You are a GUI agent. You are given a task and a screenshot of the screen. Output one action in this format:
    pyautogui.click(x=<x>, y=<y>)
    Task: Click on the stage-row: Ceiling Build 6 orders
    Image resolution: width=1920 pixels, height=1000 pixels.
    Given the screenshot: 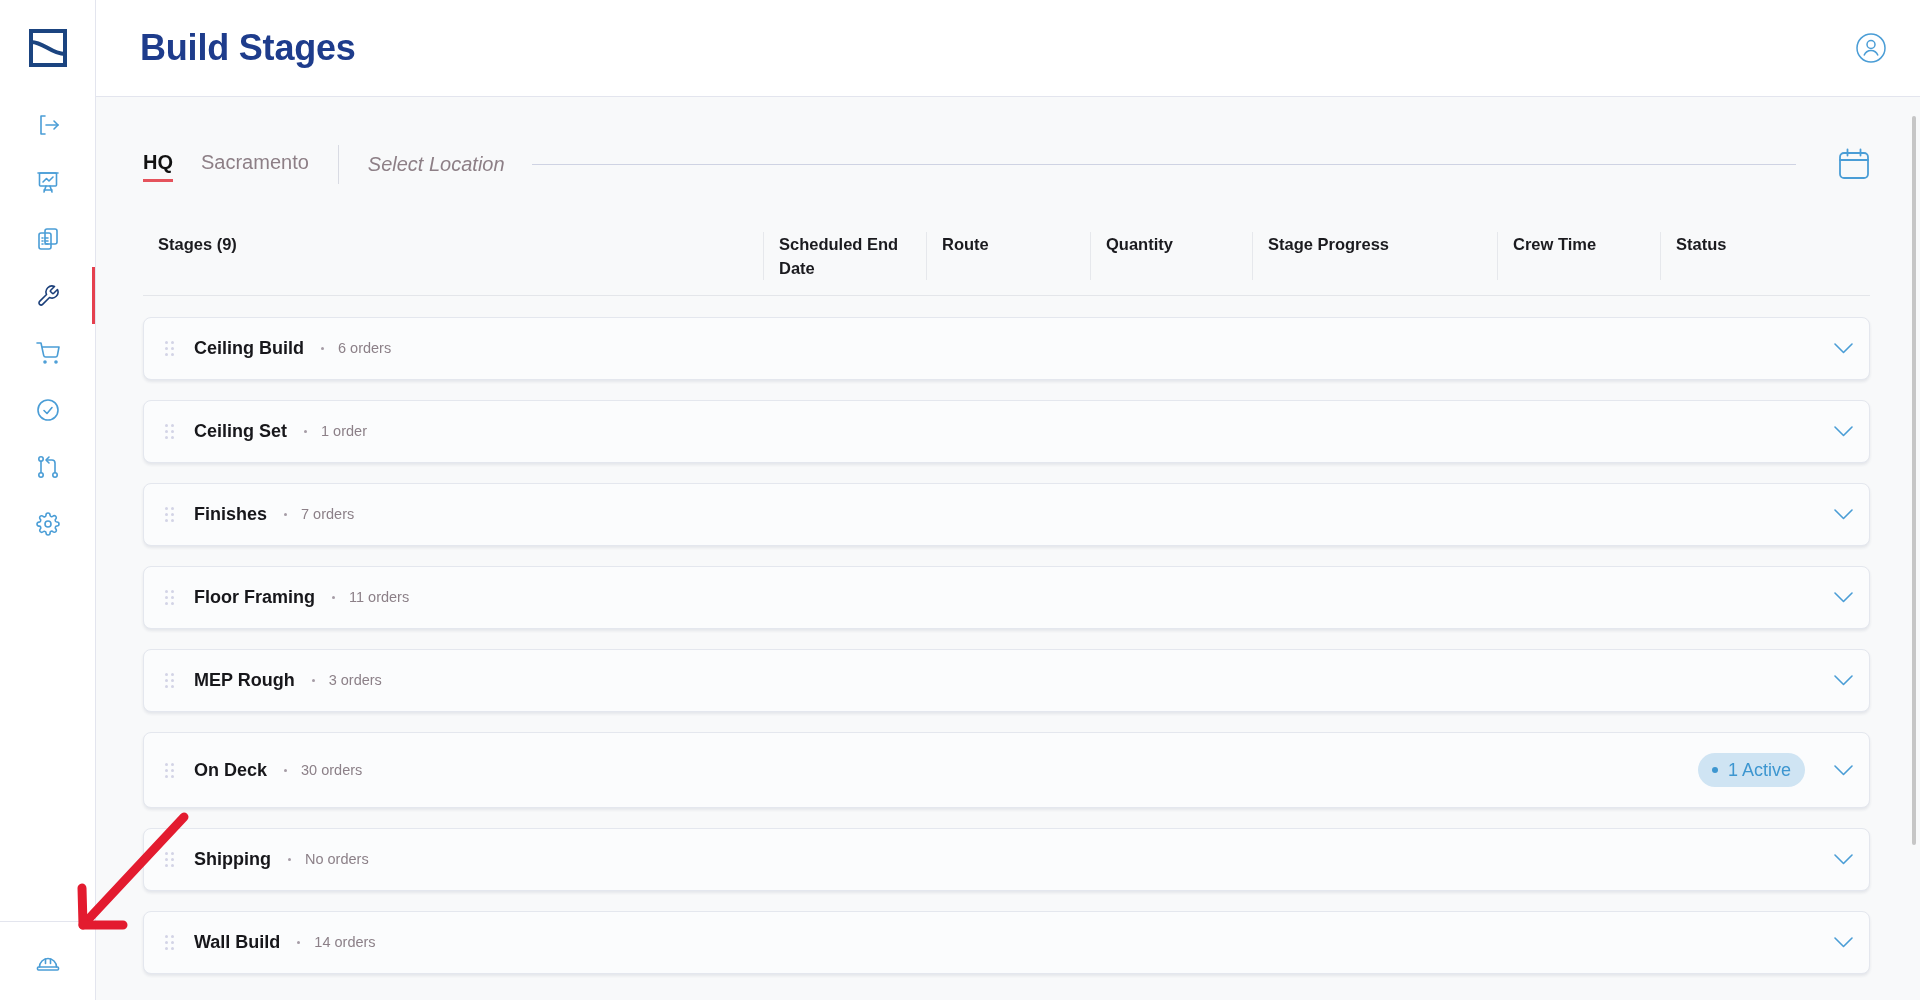 What is the action you would take?
    pyautogui.click(x=1006, y=348)
    